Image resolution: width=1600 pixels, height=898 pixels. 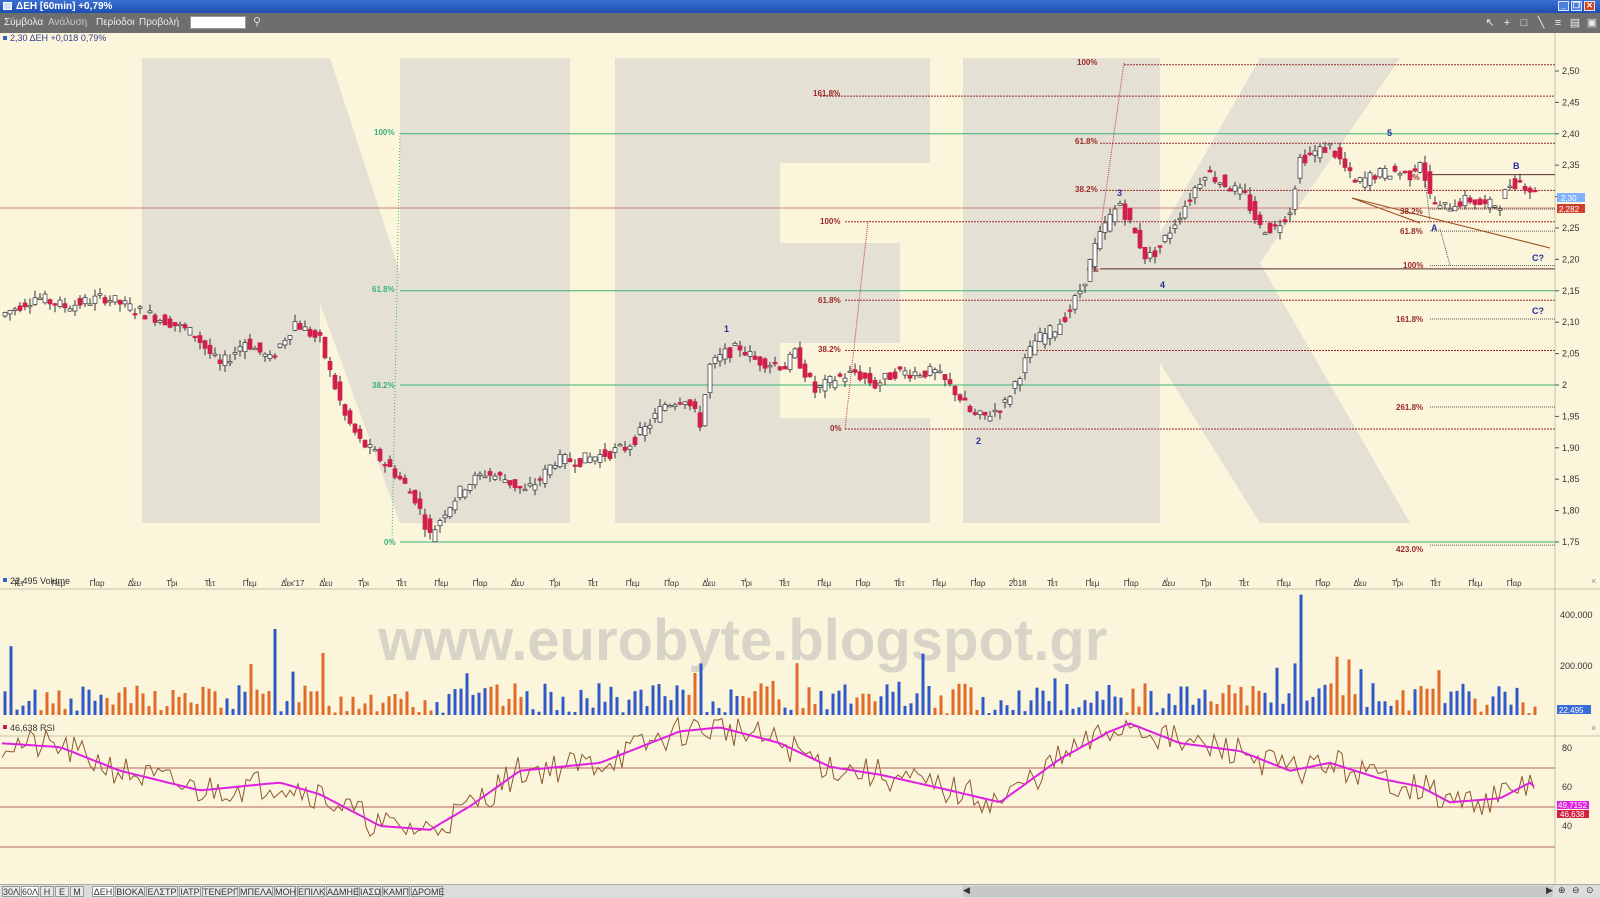 What do you see at coordinates (1524, 23) in the screenshot?
I see `rectangle-icon: □` at bounding box center [1524, 23].